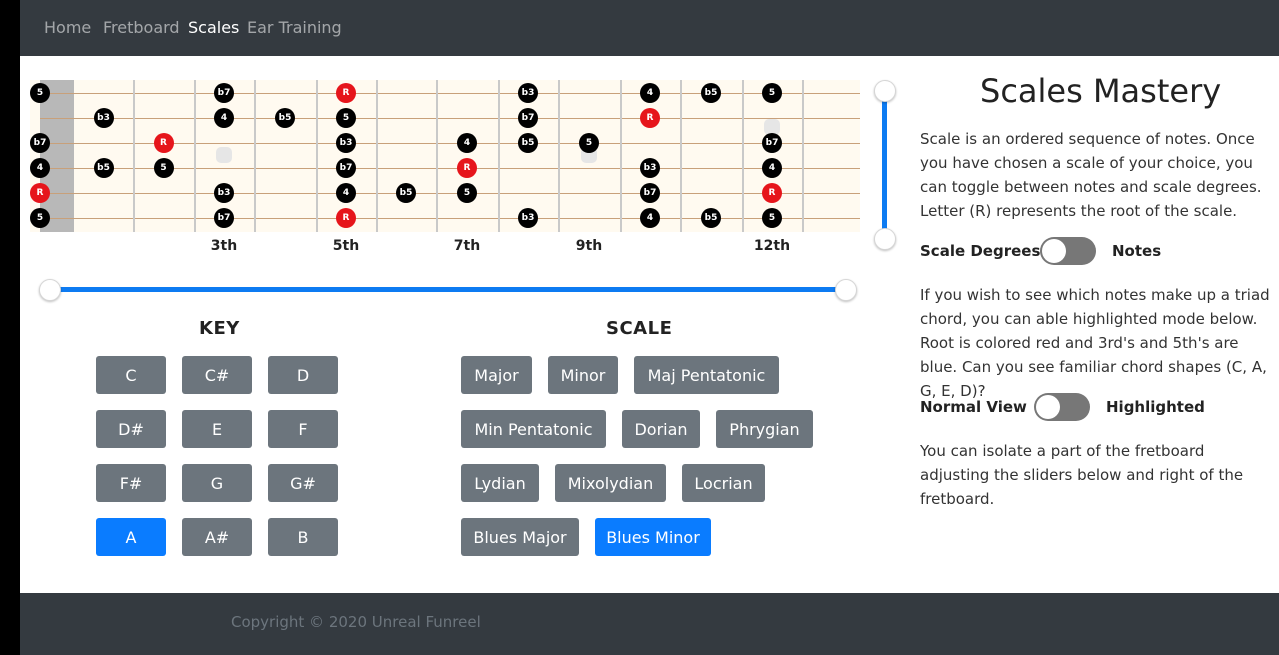 The height and width of the screenshot is (655, 1279). I want to click on vertical-slider-bottom-handle, so click(885, 239).